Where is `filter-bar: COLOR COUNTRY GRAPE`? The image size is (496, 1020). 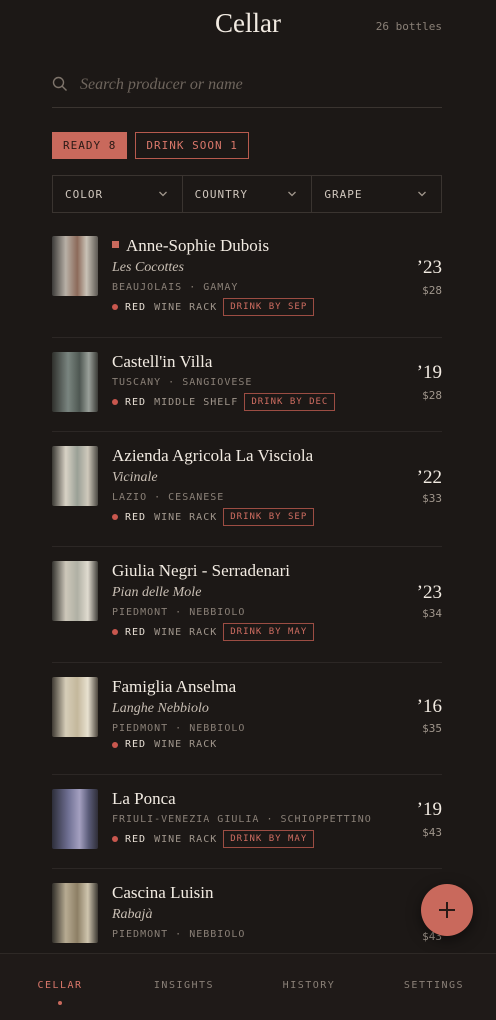 filter-bar: COLOR COUNTRY GRAPE is located at coordinates (247, 194).